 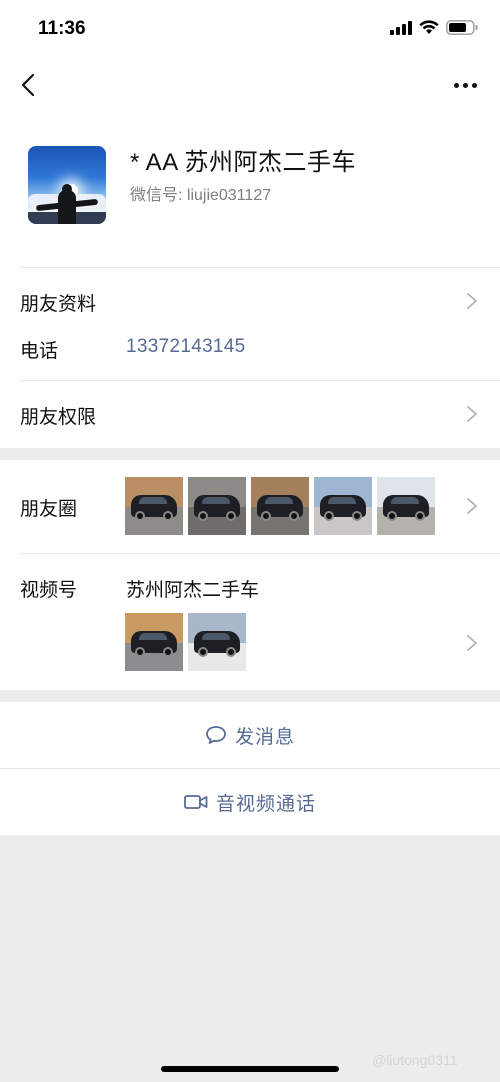 I want to click on send-message-button: 发消息, so click(x=250, y=735).